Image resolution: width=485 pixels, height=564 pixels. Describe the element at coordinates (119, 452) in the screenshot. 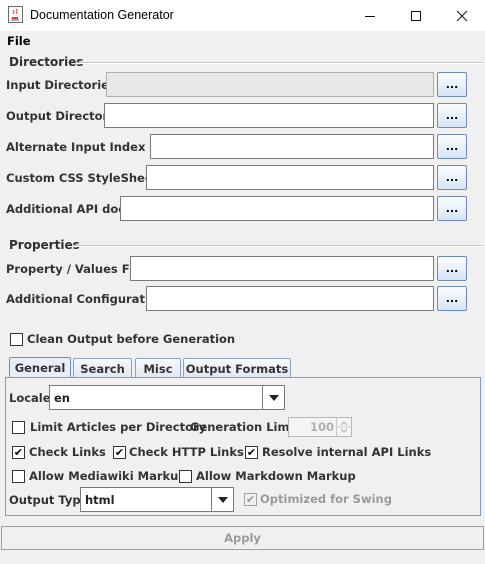

I see `check-http-links-checkbox: ✔` at that location.